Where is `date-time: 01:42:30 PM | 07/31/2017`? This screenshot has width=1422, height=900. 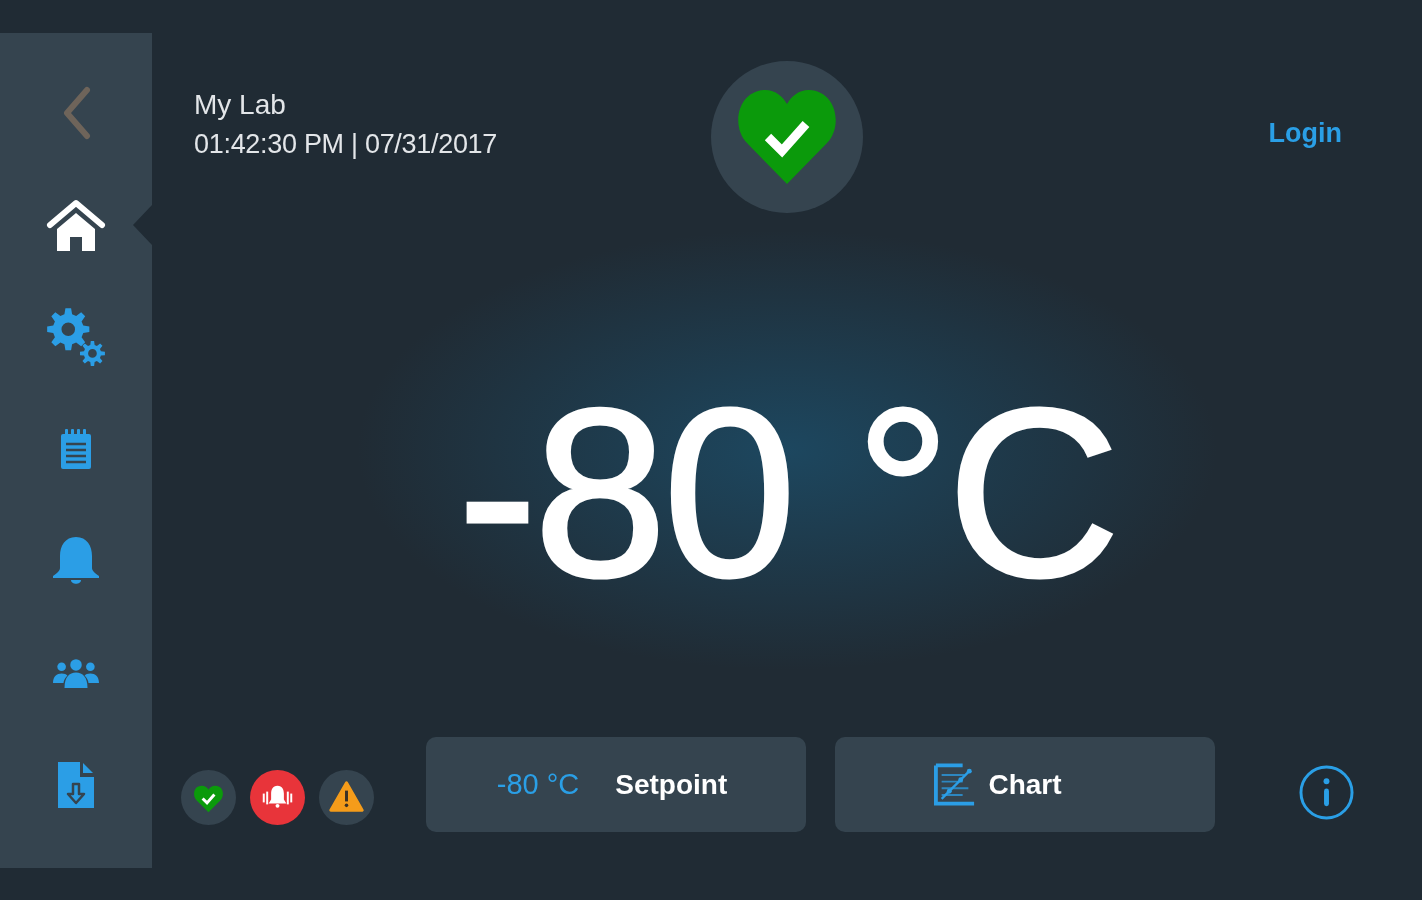 date-time: 01:42:30 PM | 07/31/2017 is located at coordinates (346, 144).